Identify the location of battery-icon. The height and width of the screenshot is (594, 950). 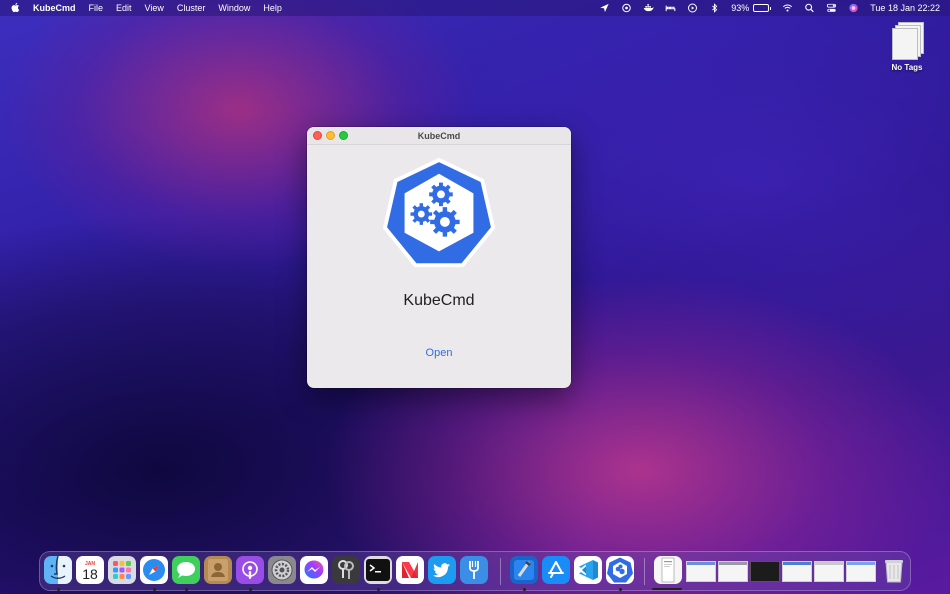
(761, 8).